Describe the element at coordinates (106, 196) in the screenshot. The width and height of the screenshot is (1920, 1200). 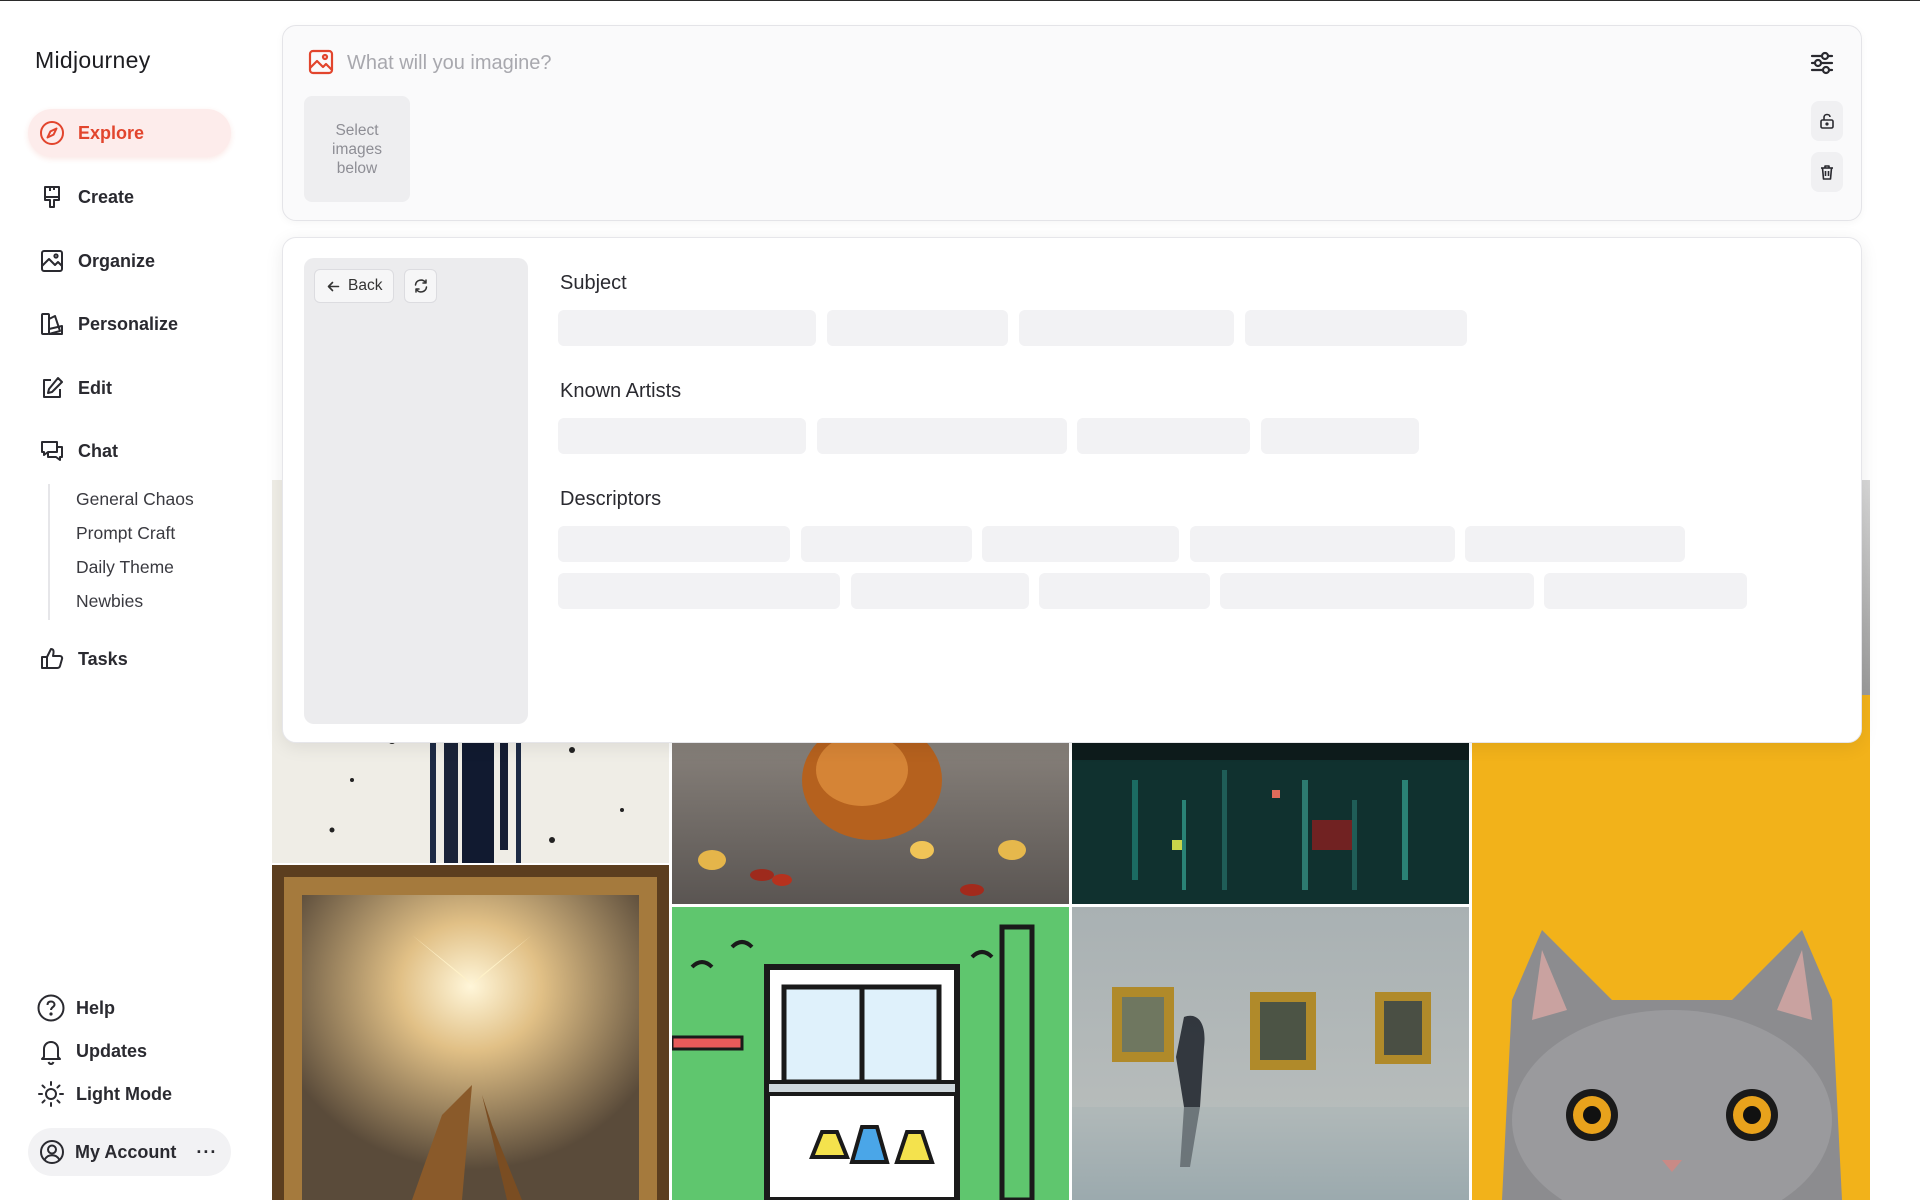
I see `nav-label: Create` at that location.